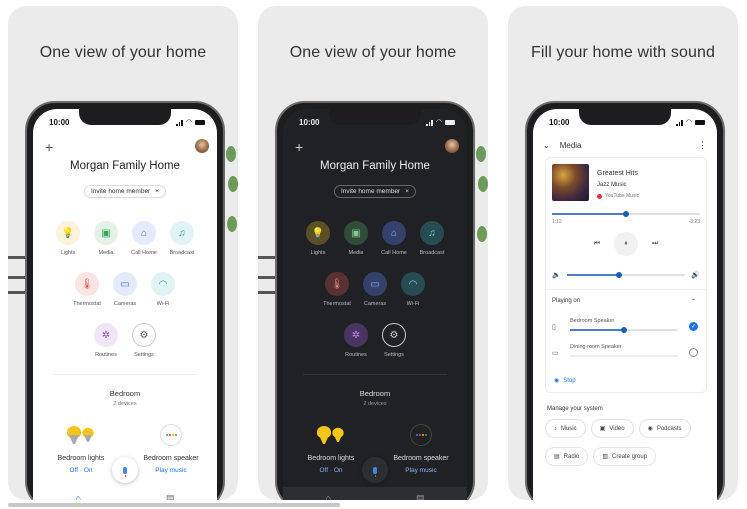 The width and height of the screenshot is (747, 509). I want to click on status-icons: ◠, so click(190, 122).